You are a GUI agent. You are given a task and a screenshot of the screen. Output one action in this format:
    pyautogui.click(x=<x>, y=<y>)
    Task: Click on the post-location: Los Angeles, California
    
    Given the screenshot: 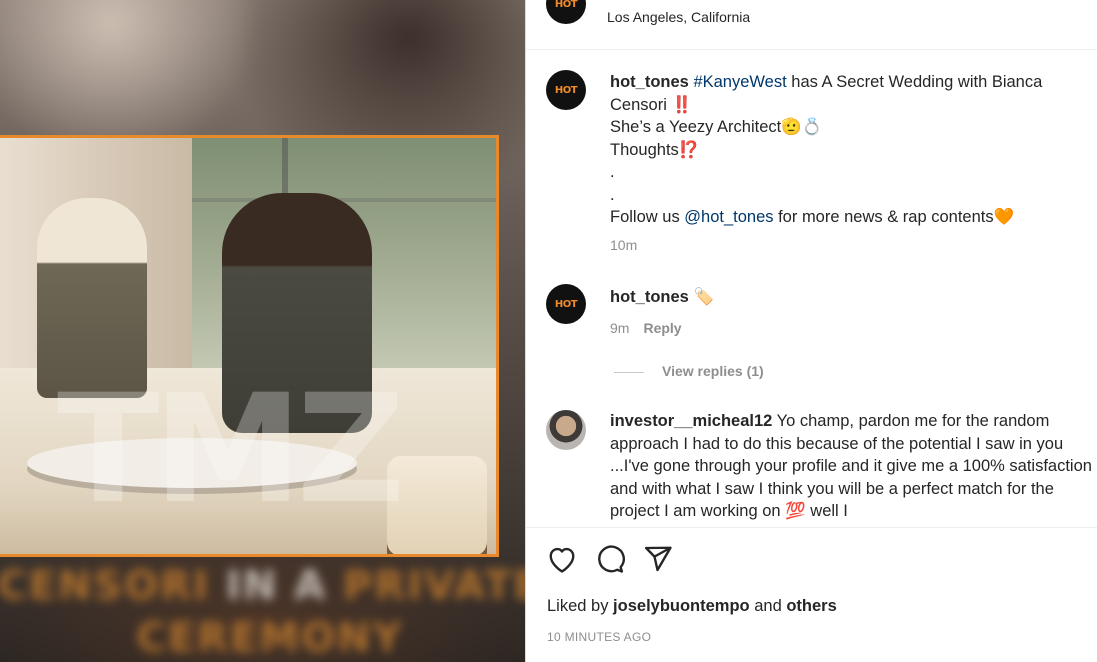 What is the action you would take?
    pyautogui.click(x=678, y=17)
    